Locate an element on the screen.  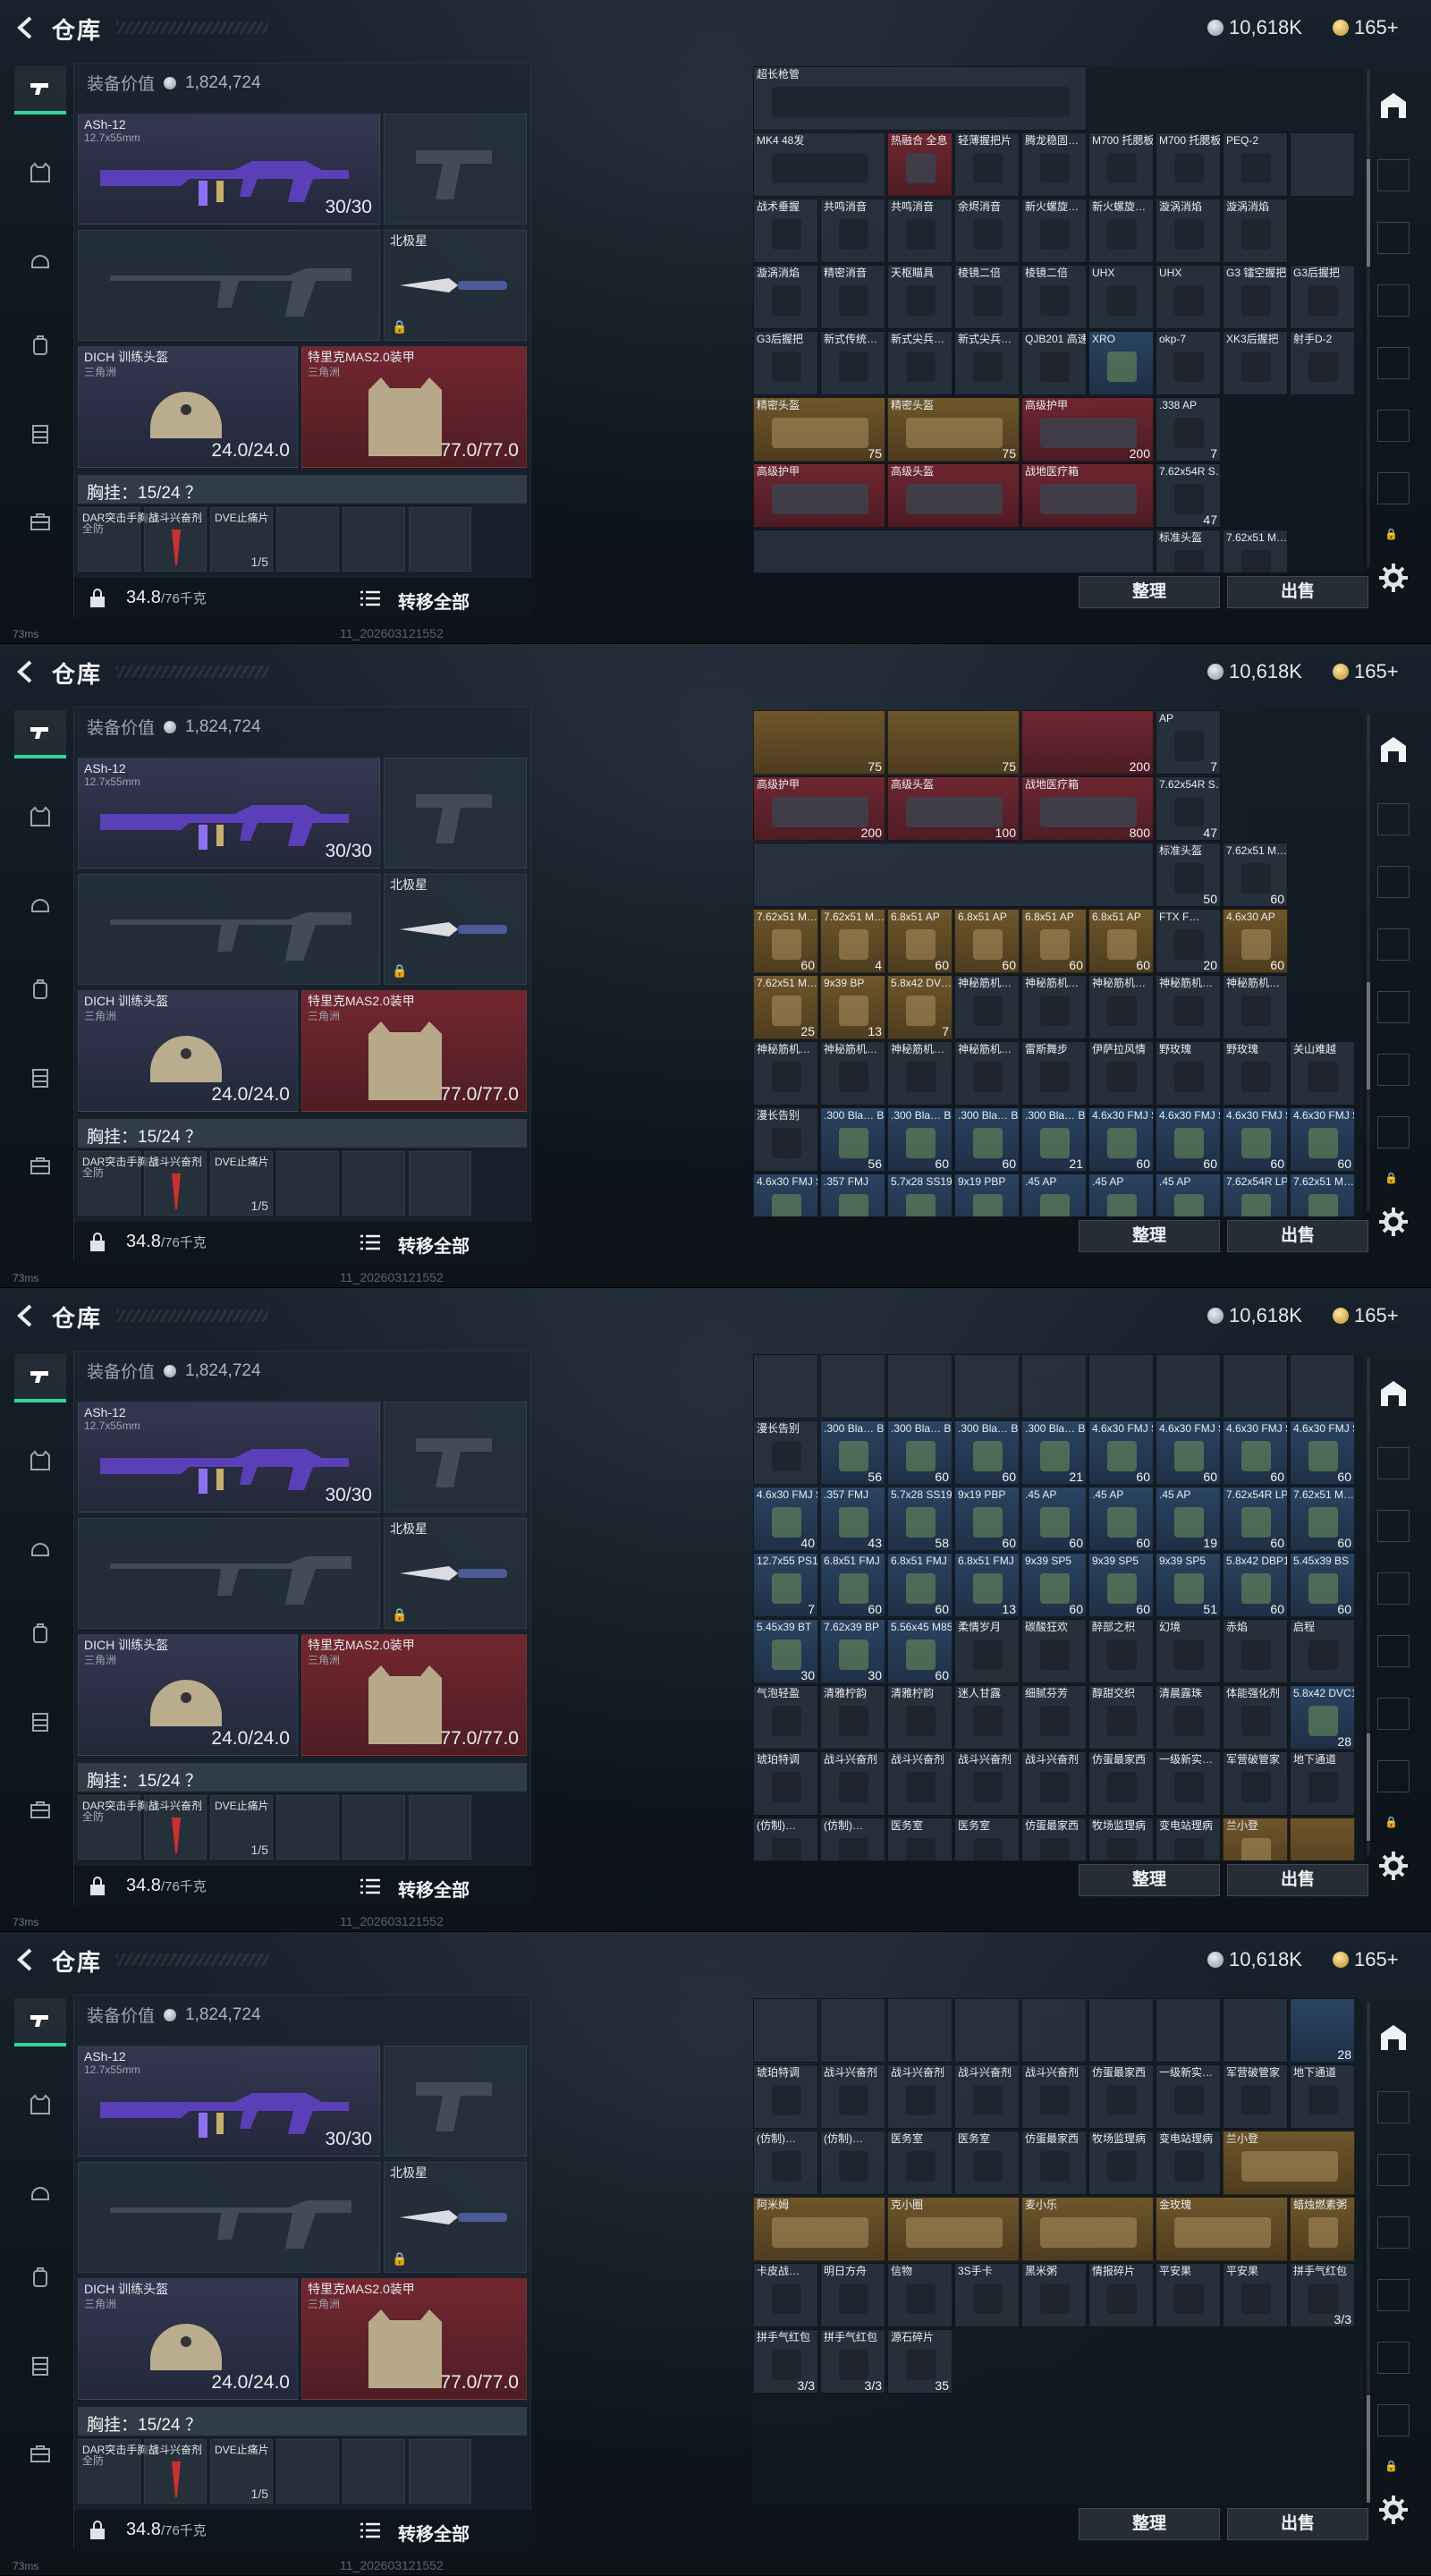
stash-item: .45 AP 60 is located at coordinates (1121, 1519).